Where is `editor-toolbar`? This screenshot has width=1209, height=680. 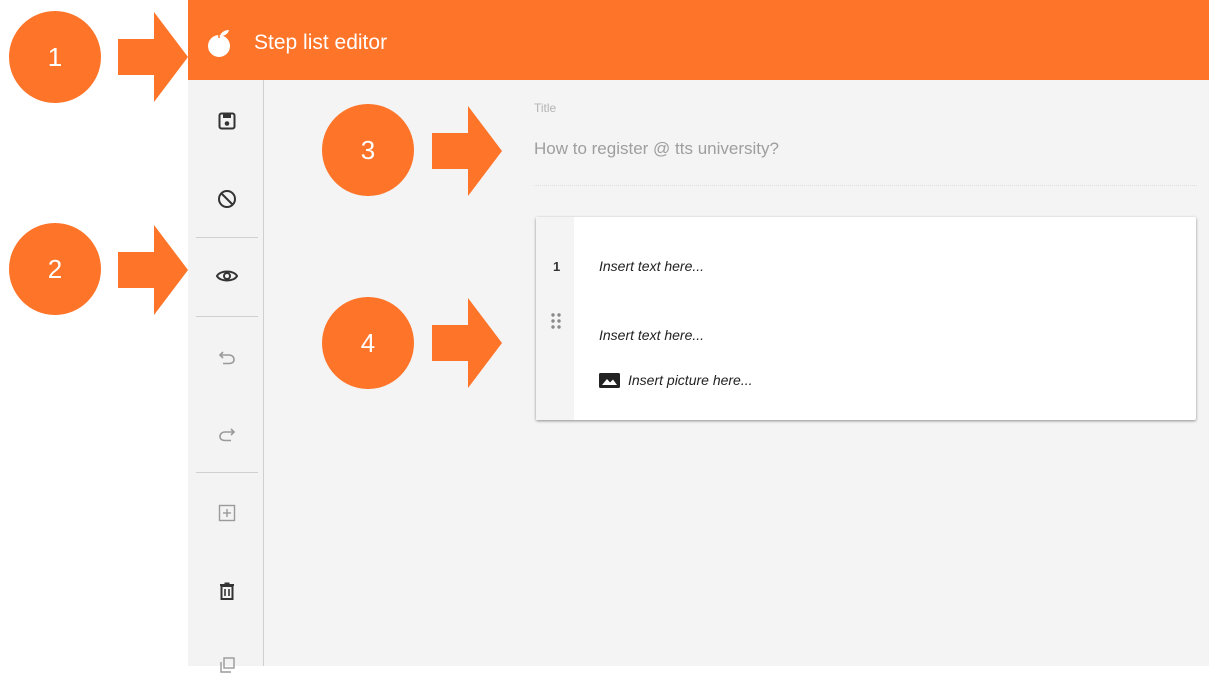
editor-toolbar is located at coordinates (226, 376).